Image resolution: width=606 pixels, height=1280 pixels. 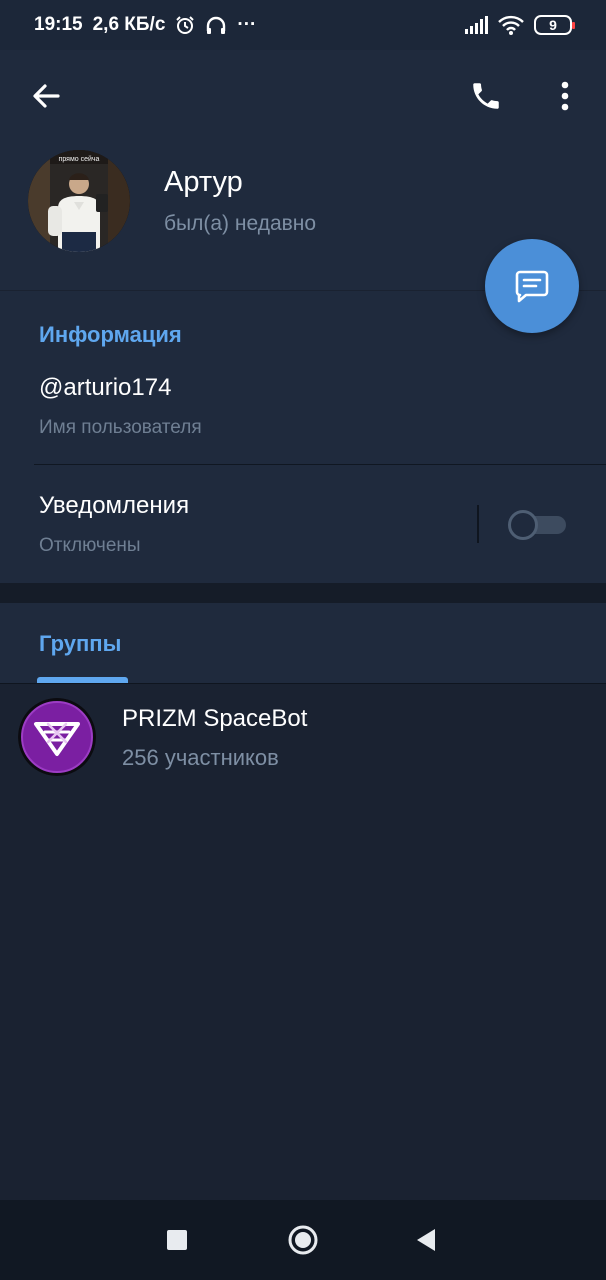 I want to click on signal-icon, so click(x=476, y=25).